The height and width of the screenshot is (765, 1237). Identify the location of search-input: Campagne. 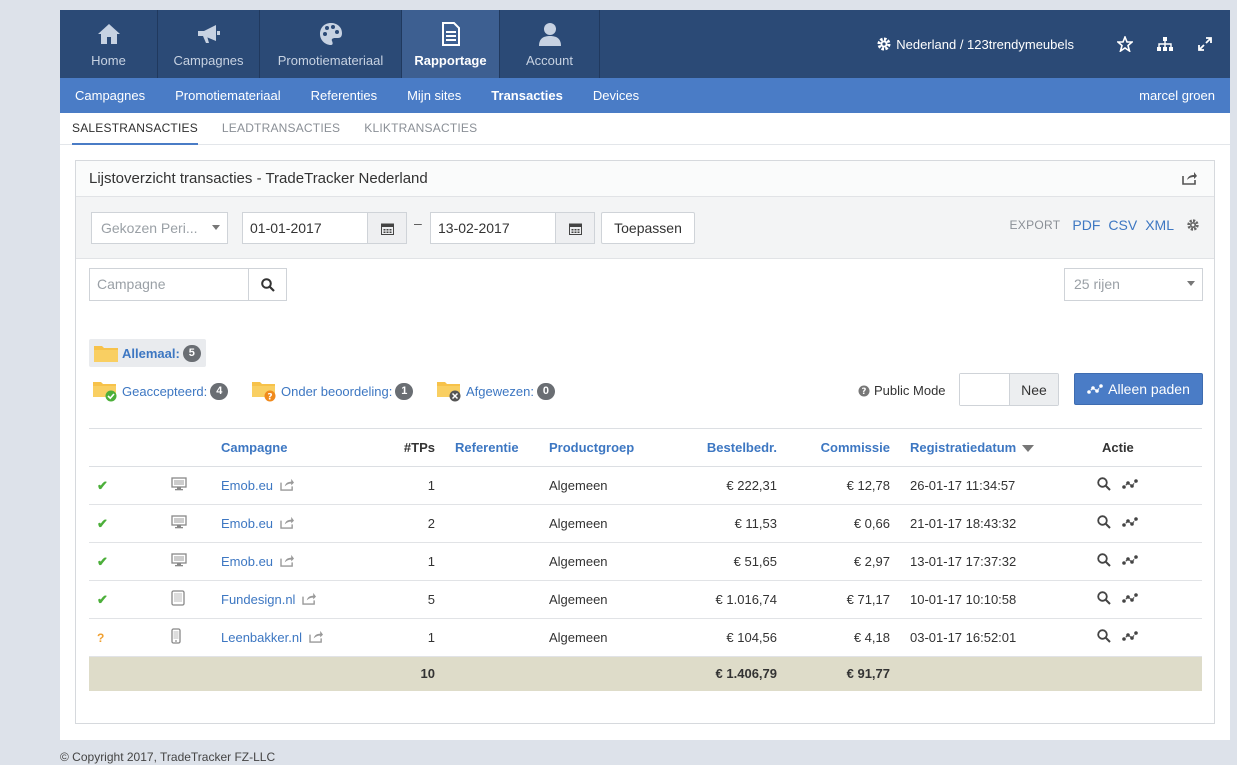
(169, 284).